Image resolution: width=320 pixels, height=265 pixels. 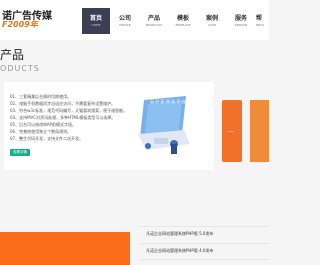 I want to click on nav-item-help: 帮 HELP, so click(x=262, y=21).